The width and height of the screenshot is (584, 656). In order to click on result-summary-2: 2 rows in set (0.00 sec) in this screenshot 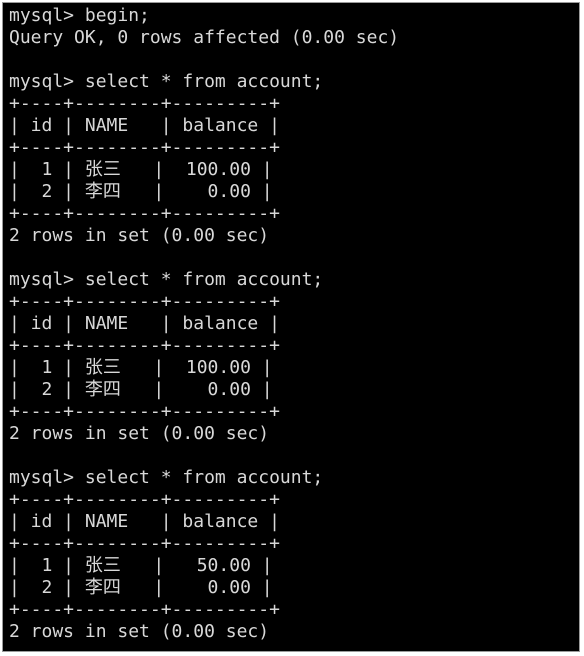, I will do `click(139, 433)`.